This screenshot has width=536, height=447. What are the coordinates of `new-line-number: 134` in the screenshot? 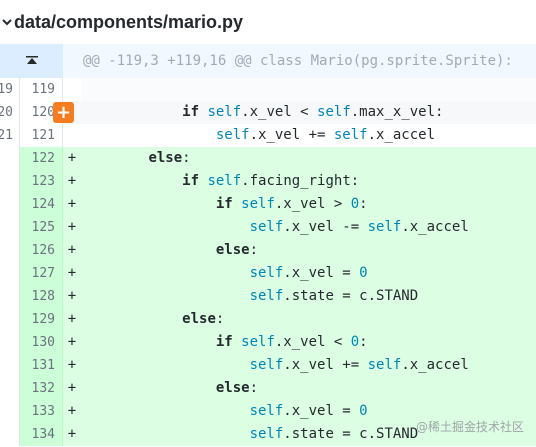 It's located at (41, 434).